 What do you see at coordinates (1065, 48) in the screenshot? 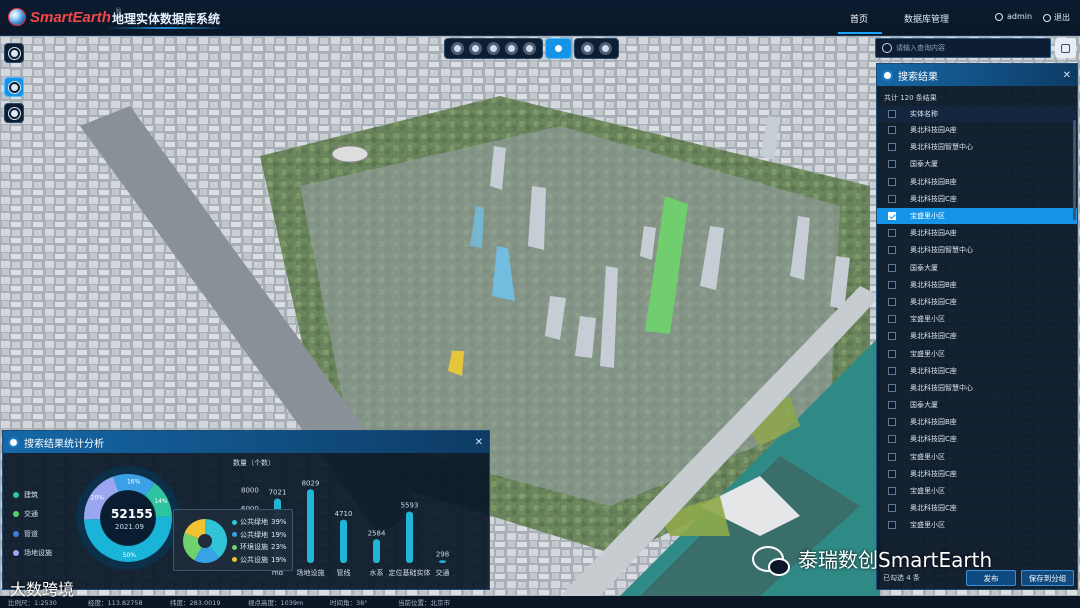
I see `search-filter-button` at bounding box center [1065, 48].